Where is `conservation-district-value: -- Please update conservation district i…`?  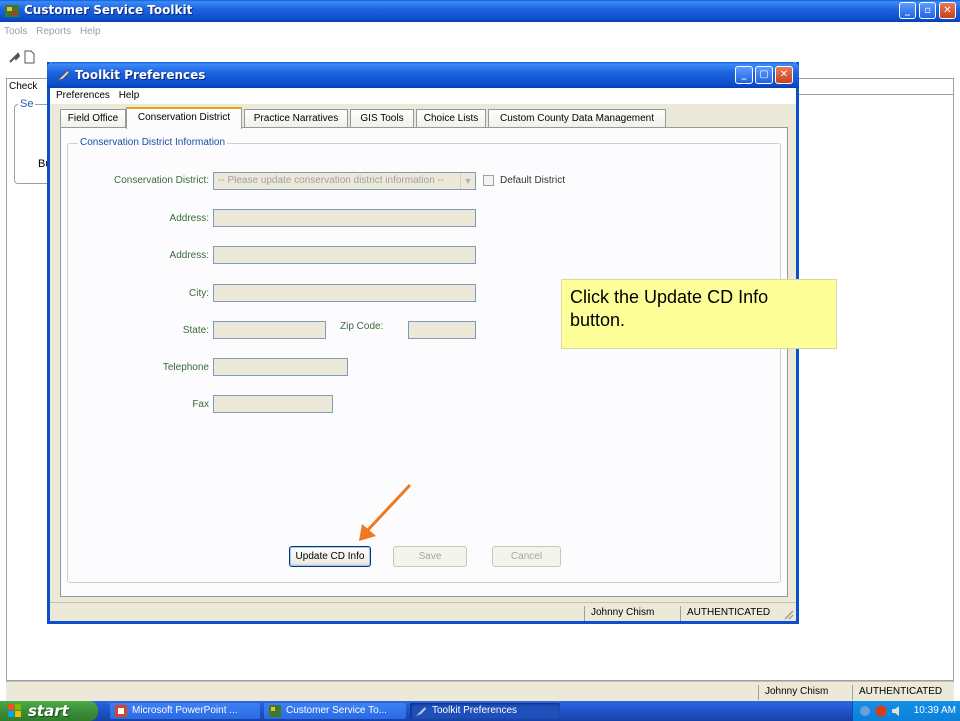 conservation-district-value: -- Please update conservation district i… is located at coordinates (331, 180).